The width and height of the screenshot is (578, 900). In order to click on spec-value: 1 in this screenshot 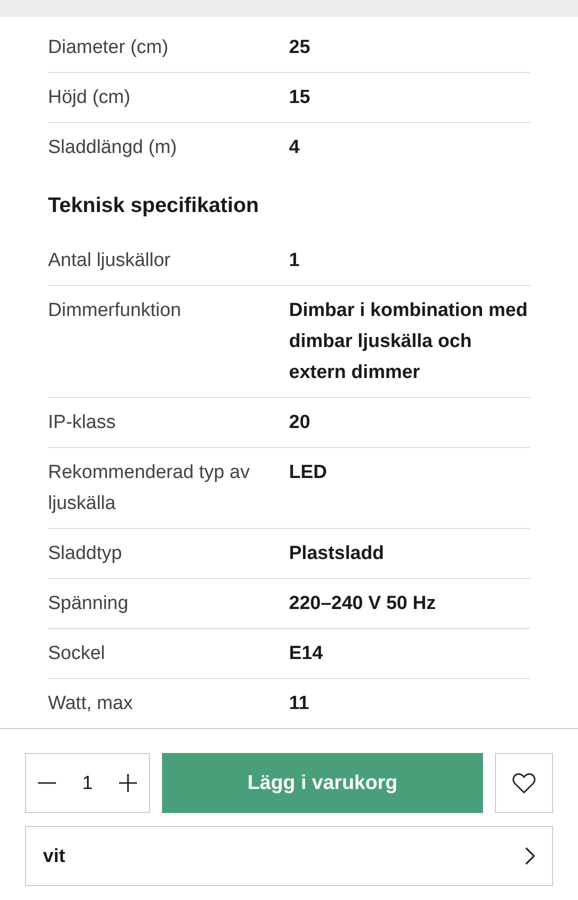, I will do `click(295, 261)`.